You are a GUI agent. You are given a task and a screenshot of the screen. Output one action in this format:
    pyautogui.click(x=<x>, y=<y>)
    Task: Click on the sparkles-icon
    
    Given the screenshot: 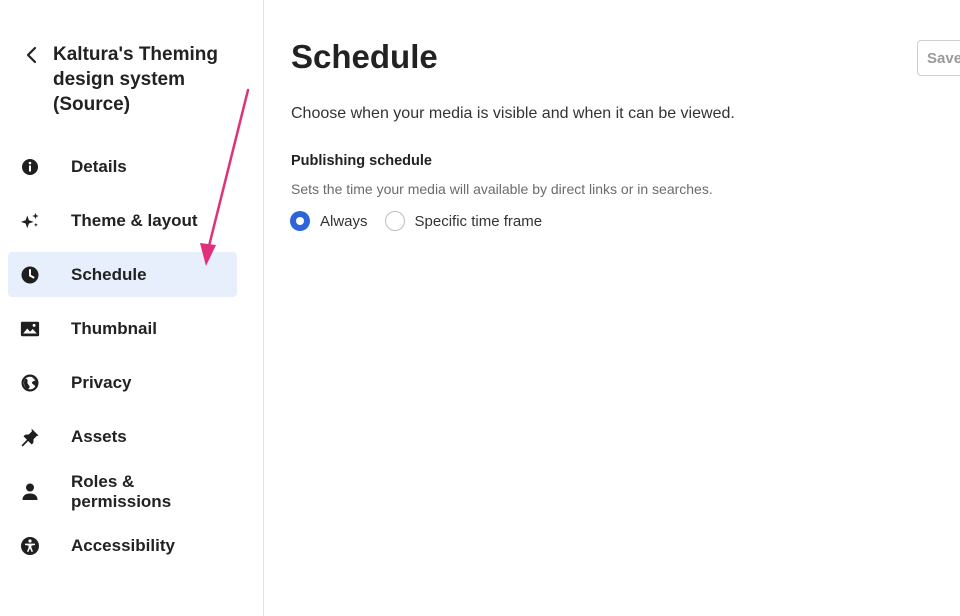 What is the action you would take?
    pyautogui.click(x=30, y=221)
    